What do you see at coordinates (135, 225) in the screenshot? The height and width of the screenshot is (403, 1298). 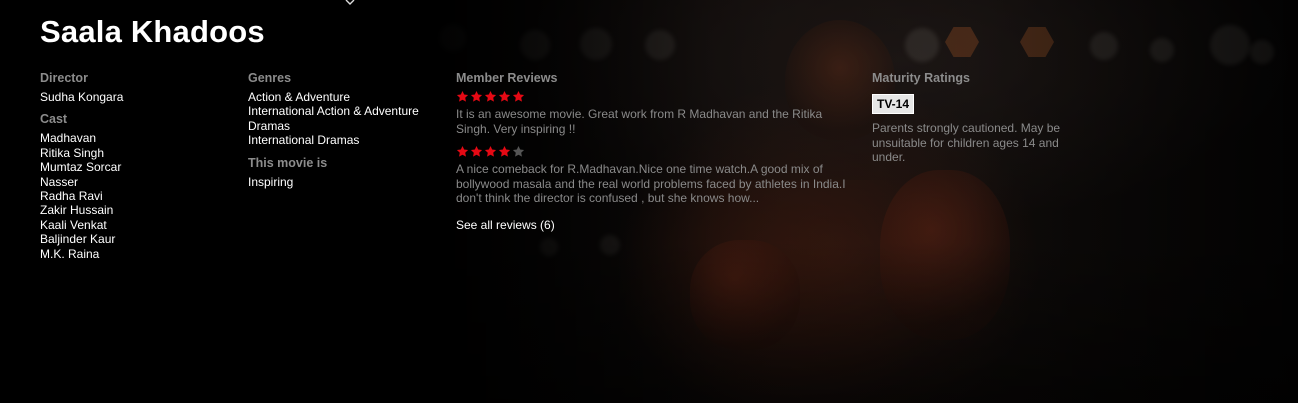 I see `cast-member: Kaali Venkat` at bounding box center [135, 225].